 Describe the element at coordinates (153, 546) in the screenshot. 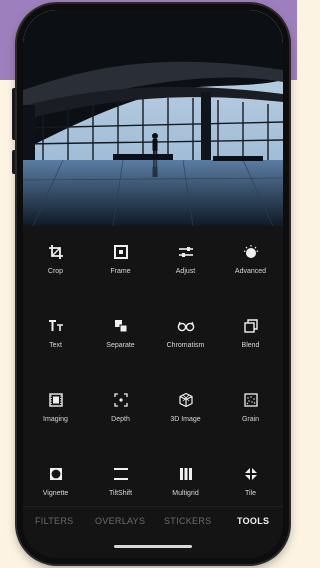

I see `home-indicator` at that location.